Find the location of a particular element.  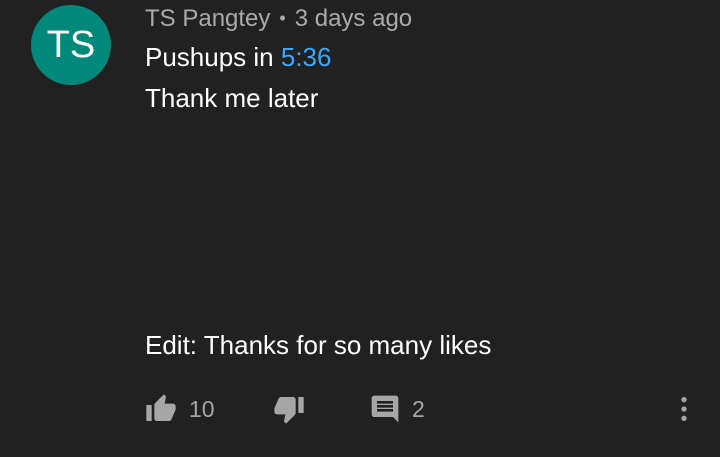

comment-line-3: Edit: Thanks for so many likes is located at coordinates (318, 345).